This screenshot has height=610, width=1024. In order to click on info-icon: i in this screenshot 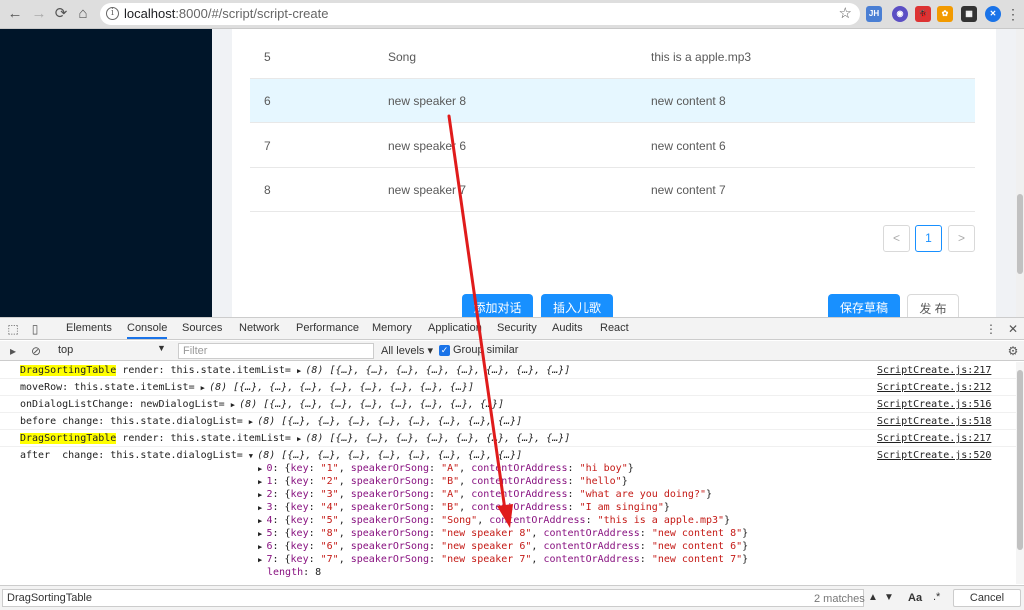, I will do `click(112, 13)`.